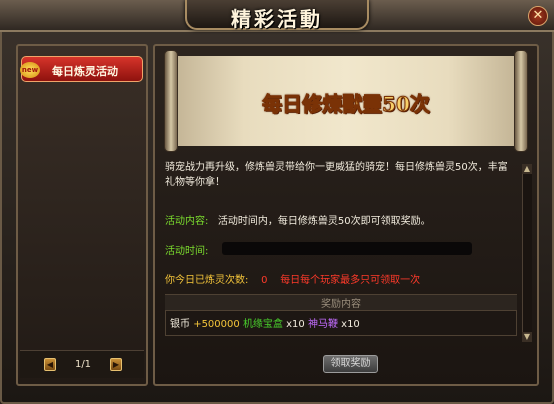 The image size is (554, 404). Describe the element at coordinates (527, 169) in the screenshot. I see `scroll-up-icon: ▲` at that location.